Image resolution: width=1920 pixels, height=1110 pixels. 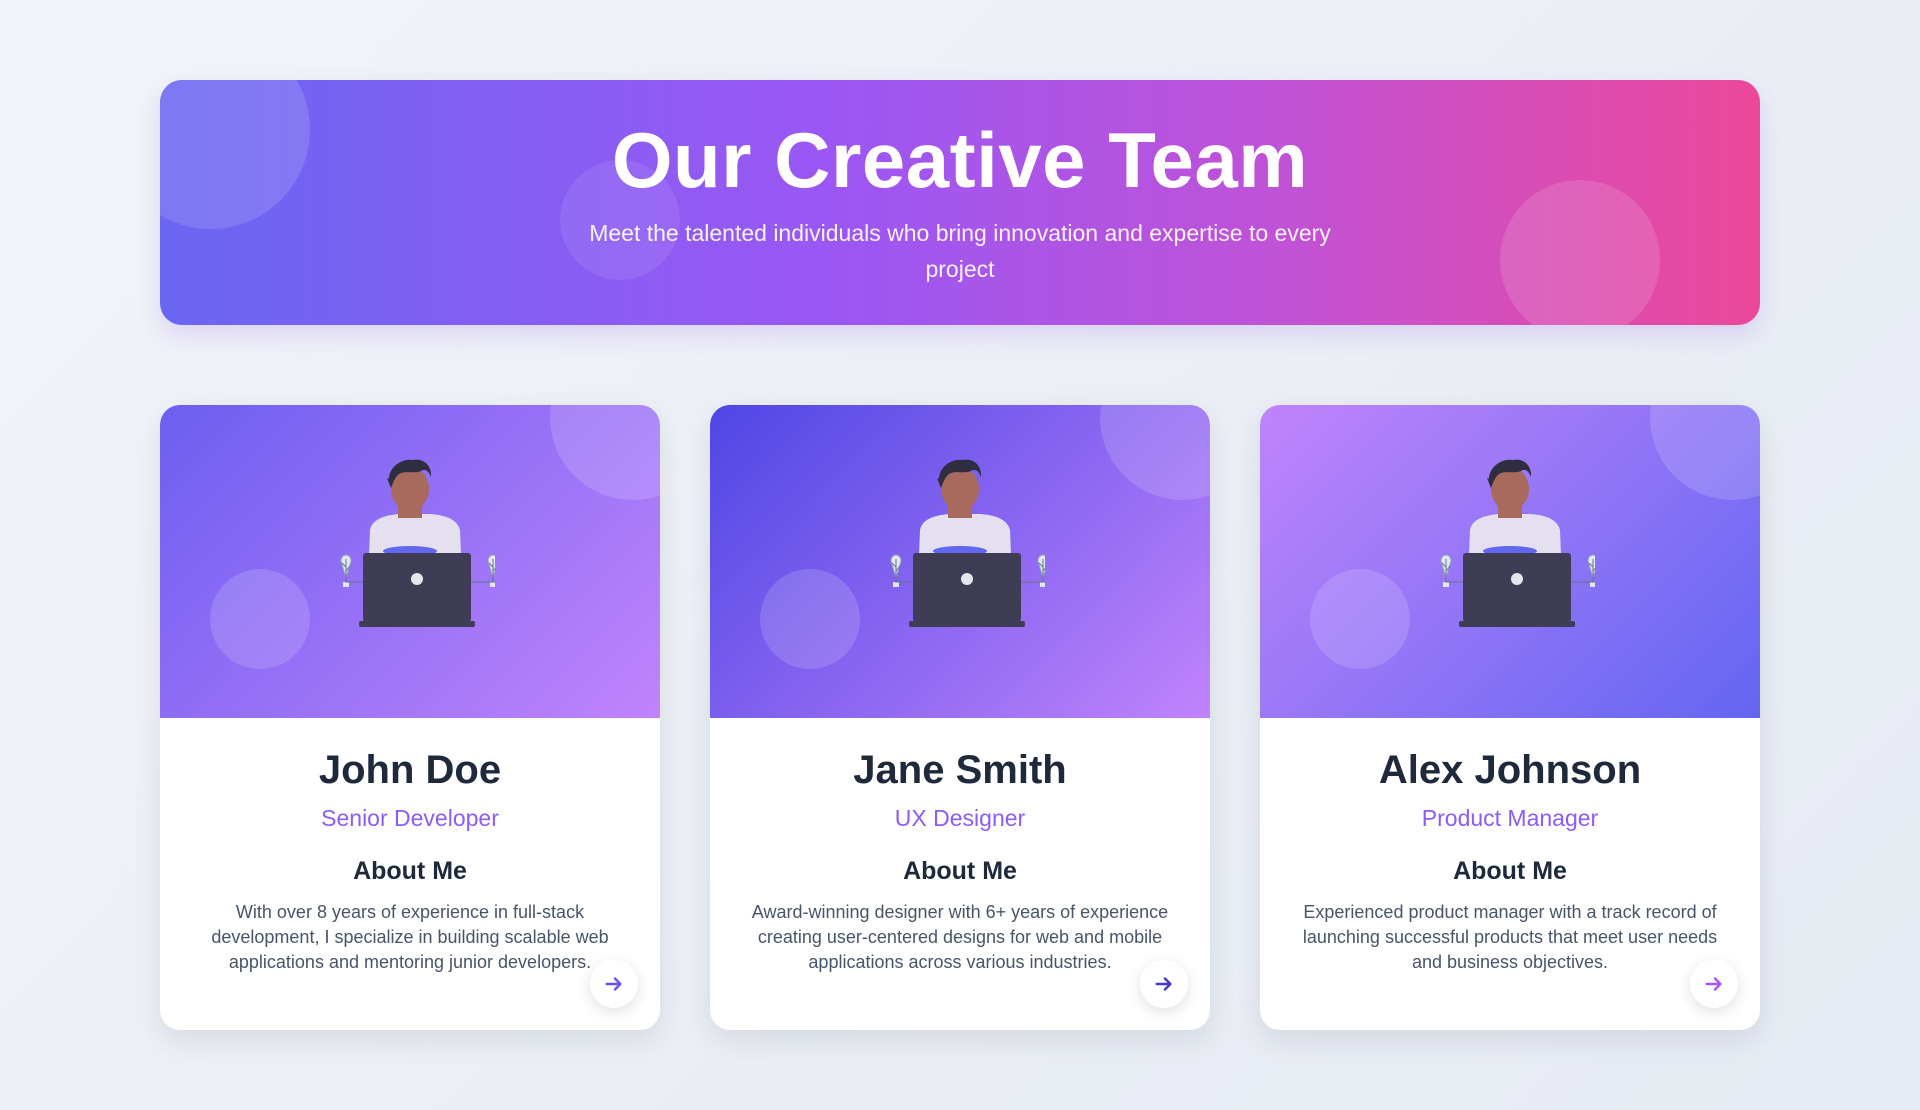 I want to click on member-name: Jane Smith, so click(x=960, y=770).